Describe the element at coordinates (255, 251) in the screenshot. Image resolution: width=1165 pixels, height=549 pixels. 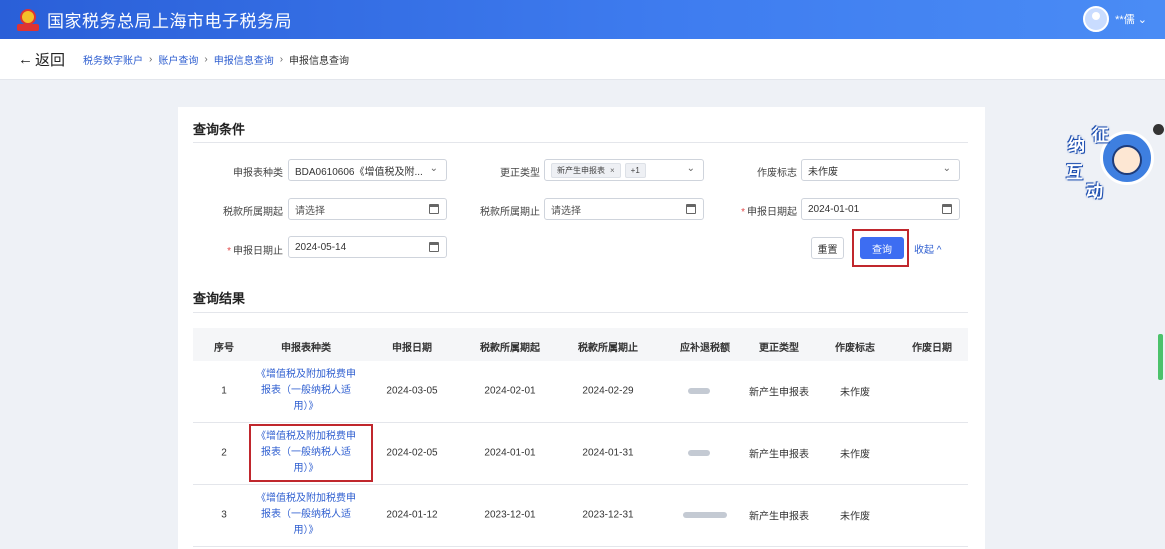
I see `declare-date-end-label: * 申报日期止` at that location.